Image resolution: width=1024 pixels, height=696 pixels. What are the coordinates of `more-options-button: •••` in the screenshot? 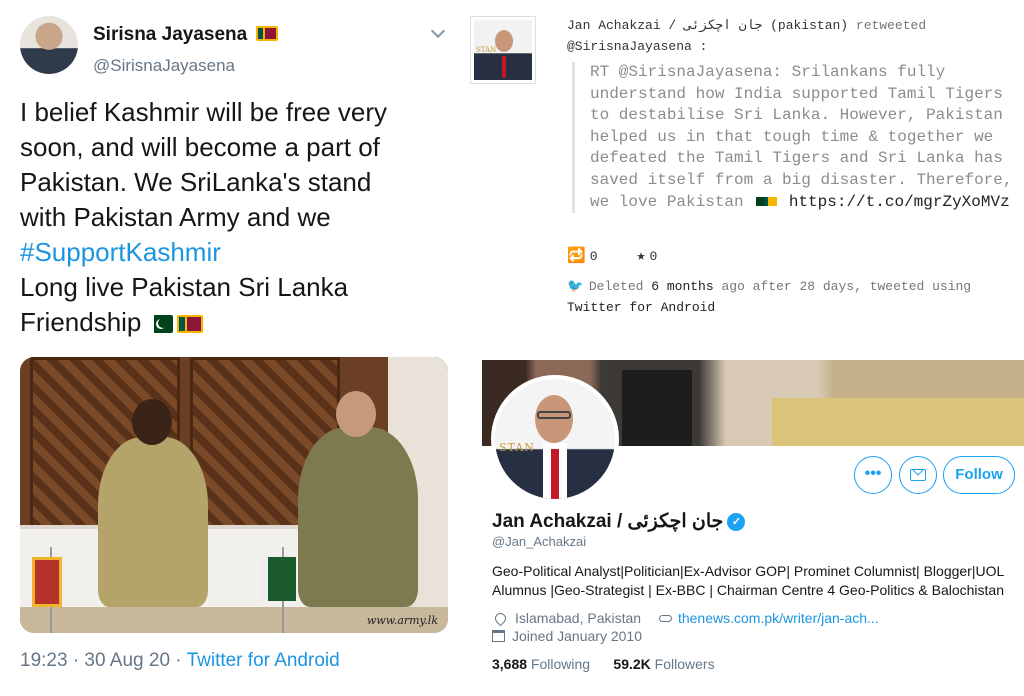 It's located at (873, 475).